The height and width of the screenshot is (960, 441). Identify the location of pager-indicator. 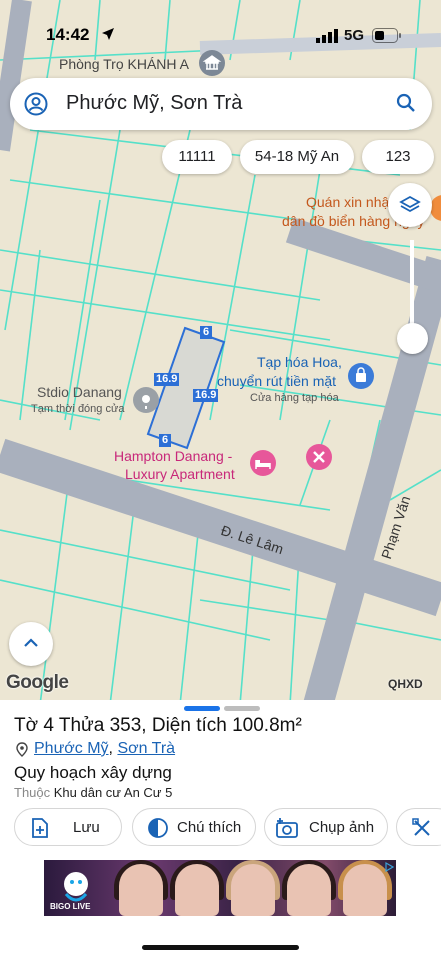
(242, 708).